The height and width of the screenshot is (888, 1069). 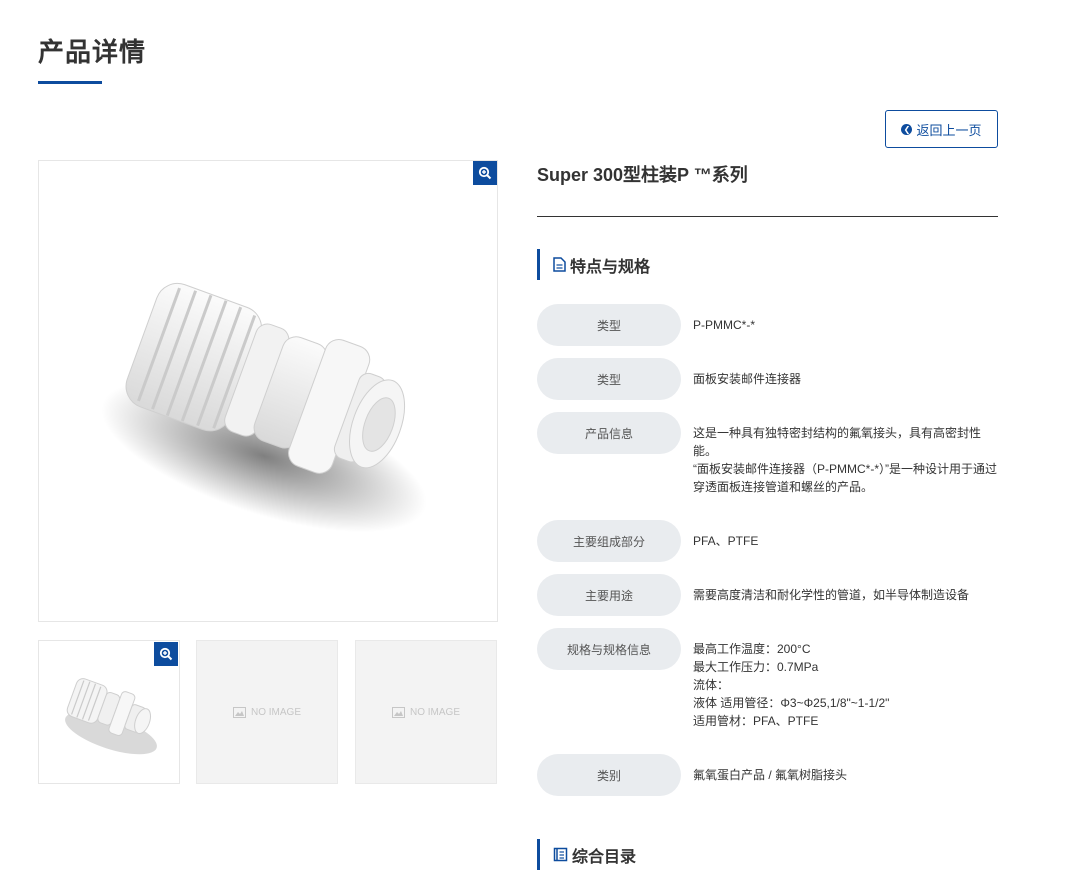 What do you see at coordinates (609, 649) in the screenshot?
I see `spec-label: 规格与规格信息` at bounding box center [609, 649].